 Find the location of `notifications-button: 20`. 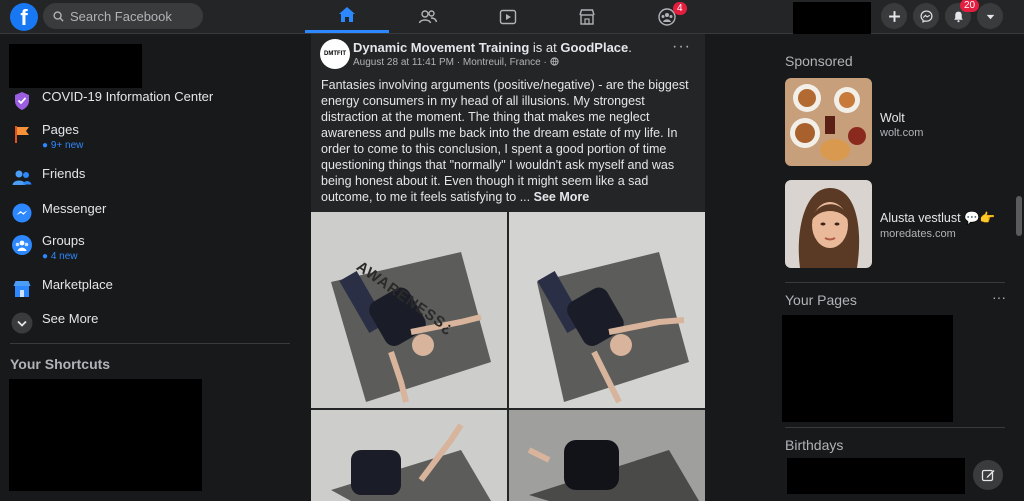

notifications-button: 20 is located at coordinates (962, 14).